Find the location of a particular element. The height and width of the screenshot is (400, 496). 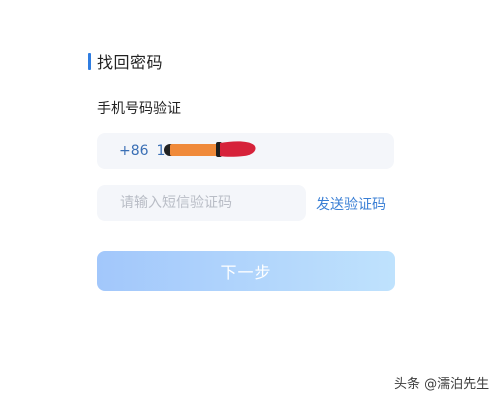

page-title-text: 找回密码 is located at coordinates (130, 62).